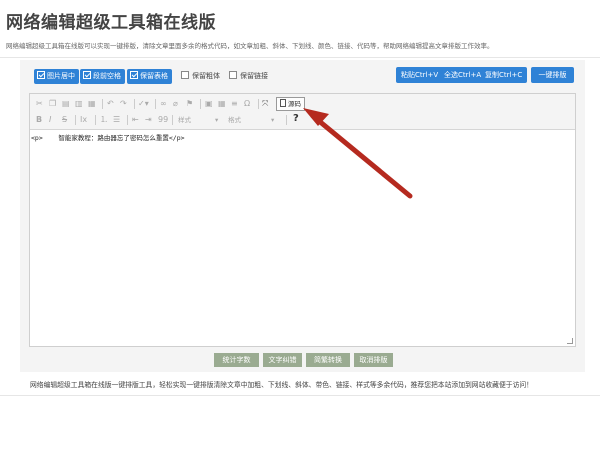 This screenshot has height=450, width=600. I want to click on anchor-icon: ⚑, so click(189, 104).